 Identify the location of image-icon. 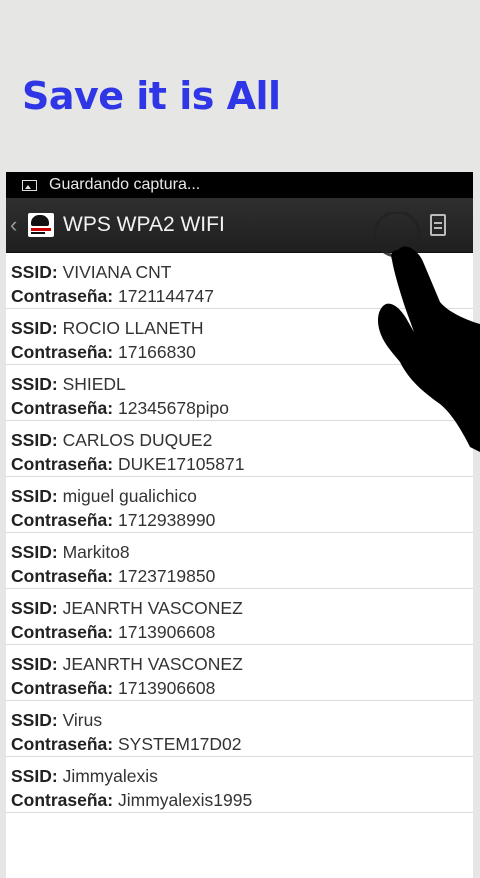
(29, 185).